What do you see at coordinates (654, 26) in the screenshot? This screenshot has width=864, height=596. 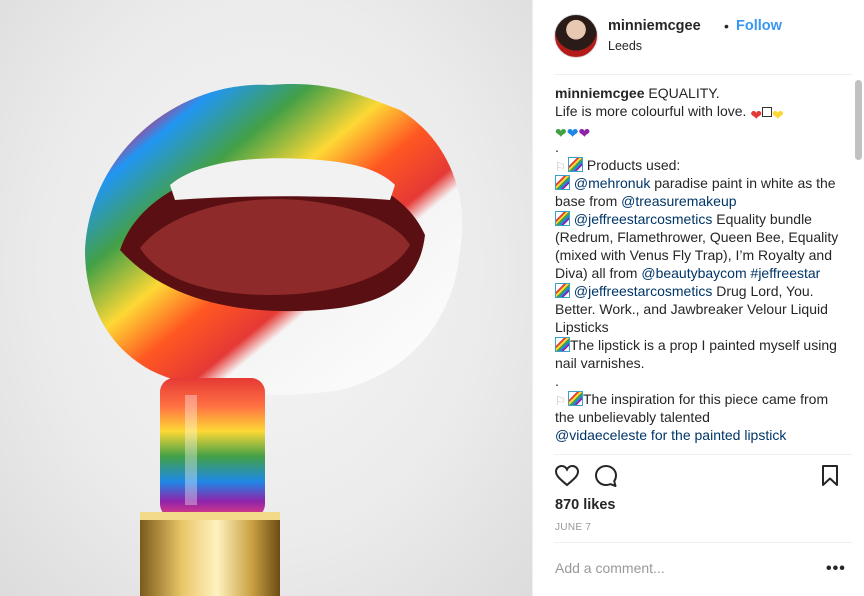 I see `username-link: minniemcgee` at bounding box center [654, 26].